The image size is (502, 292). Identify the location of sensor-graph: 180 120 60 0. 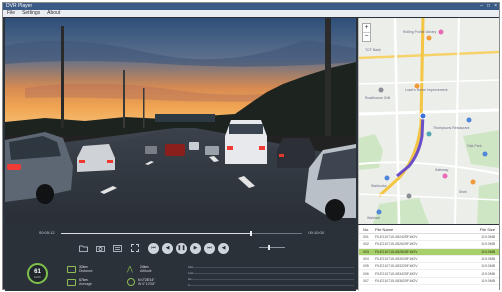
(271, 277).